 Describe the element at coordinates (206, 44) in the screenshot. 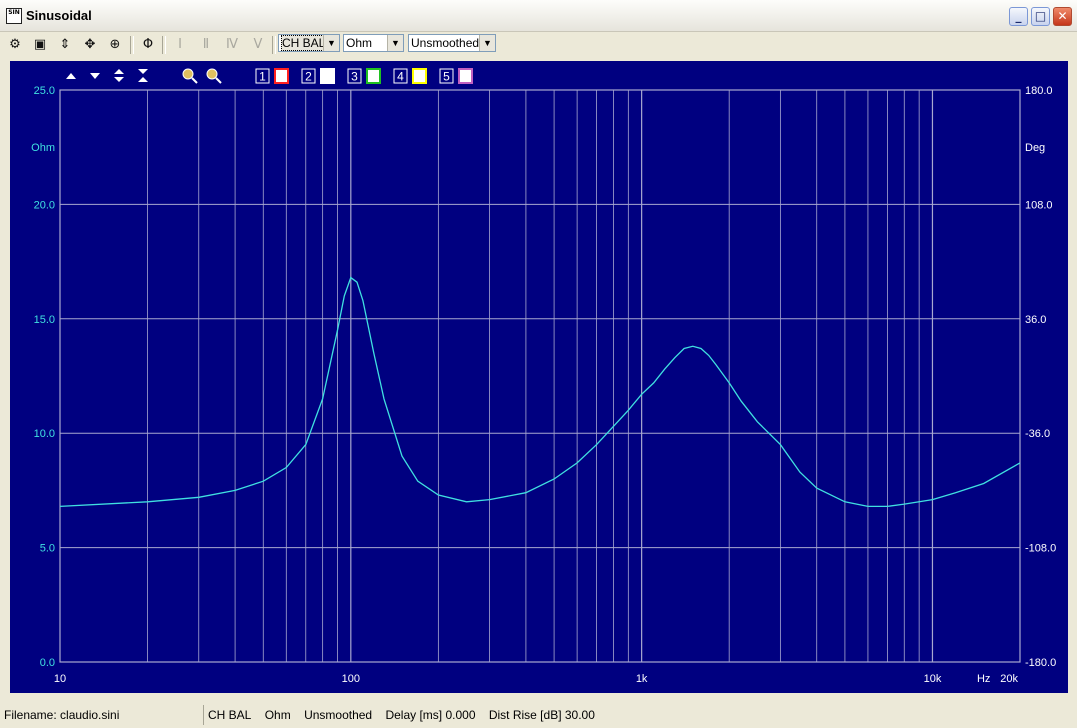

I see `roman-2-icon: Ⅱ` at that location.